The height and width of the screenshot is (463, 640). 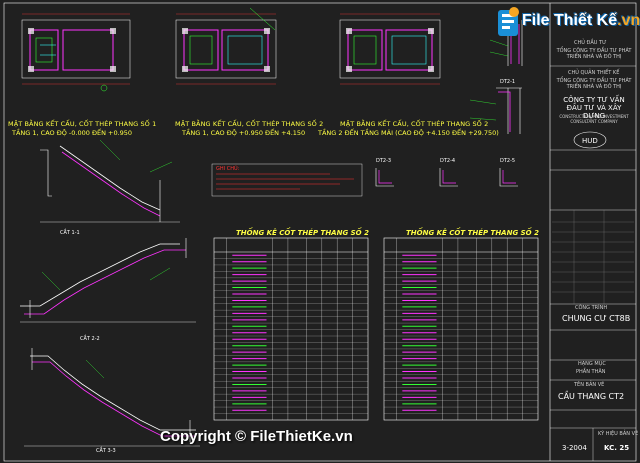 I want to click on logo-brand: File Thiết Kế, so click(x=570, y=20).